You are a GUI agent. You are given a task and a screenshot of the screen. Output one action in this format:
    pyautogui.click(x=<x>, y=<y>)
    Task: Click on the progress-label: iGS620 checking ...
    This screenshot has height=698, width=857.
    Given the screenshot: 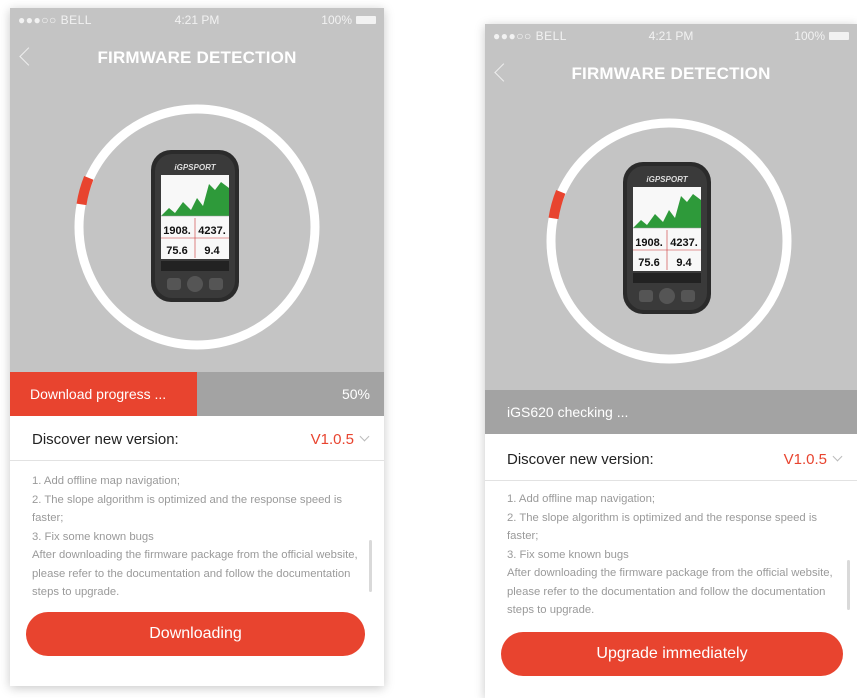 What is the action you would take?
    pyautogui.click(x=568, y=412)
    